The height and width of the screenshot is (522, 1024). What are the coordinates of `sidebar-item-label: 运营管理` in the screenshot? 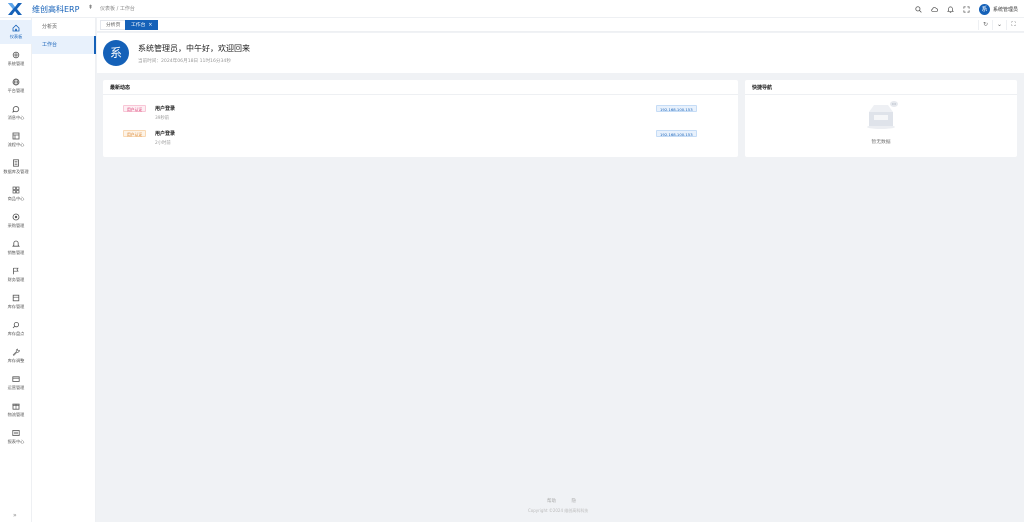 It's located at (16, 387).